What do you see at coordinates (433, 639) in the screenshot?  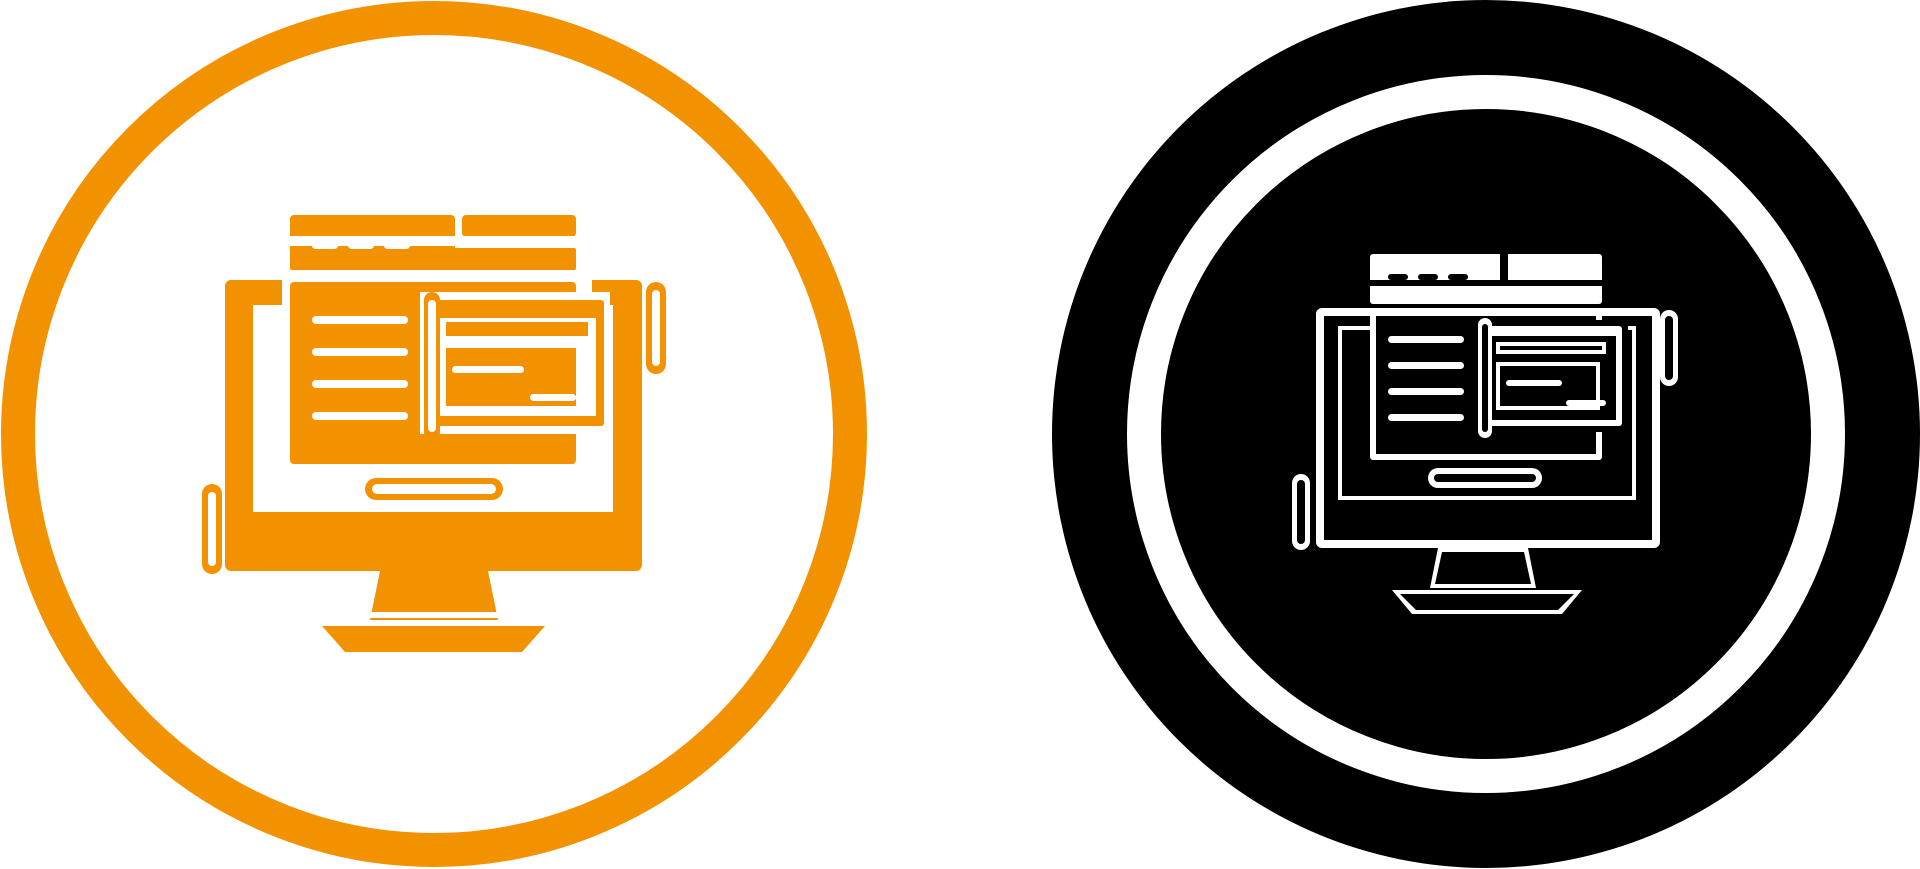 I see `orange-stand-base` at bounding box center [433, 639].